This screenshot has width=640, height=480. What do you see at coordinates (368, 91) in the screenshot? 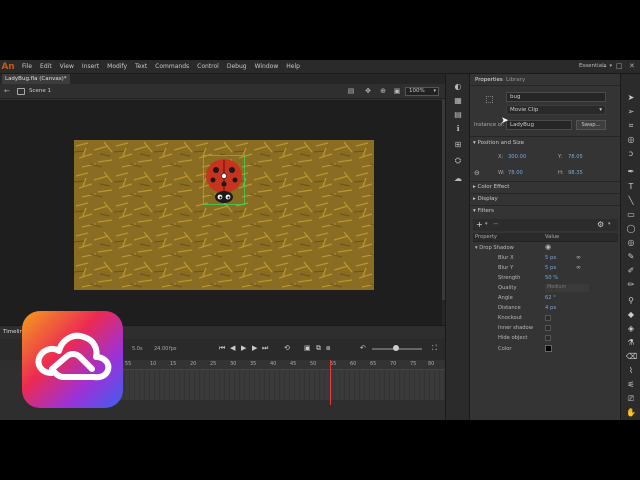
I see `edit-symbol-icon: ✥` at bounding box center [368, 91].